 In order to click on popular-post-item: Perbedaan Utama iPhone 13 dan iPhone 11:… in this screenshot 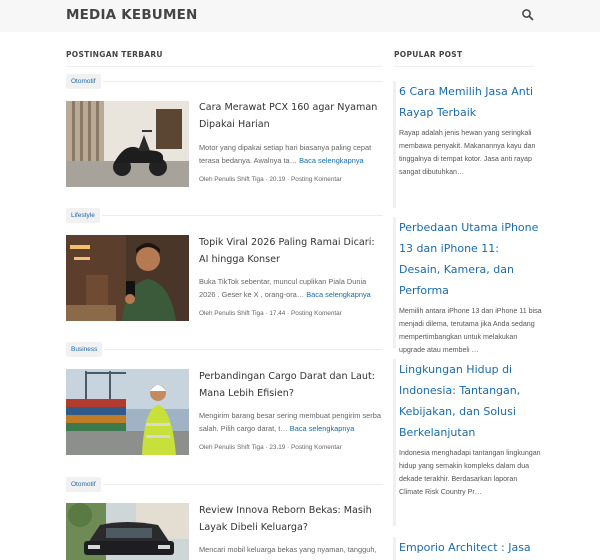, I will do `click(468, 285)`.